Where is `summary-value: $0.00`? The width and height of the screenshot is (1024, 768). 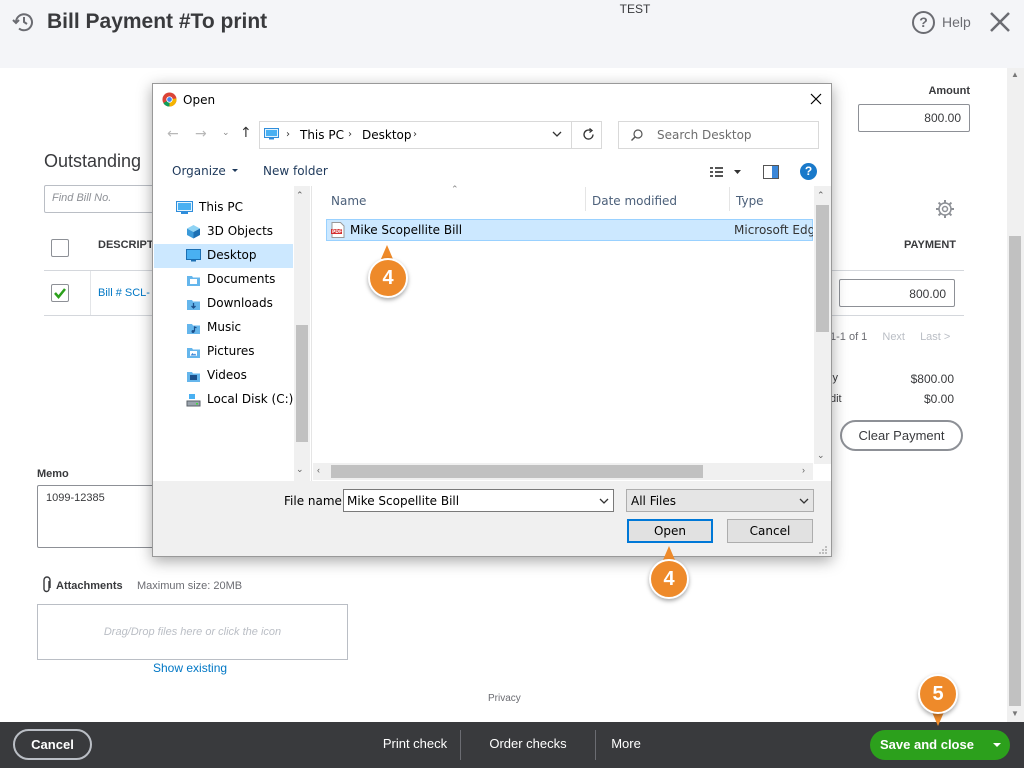
summary-value: $0.00 is located at coordinates (938, 399).